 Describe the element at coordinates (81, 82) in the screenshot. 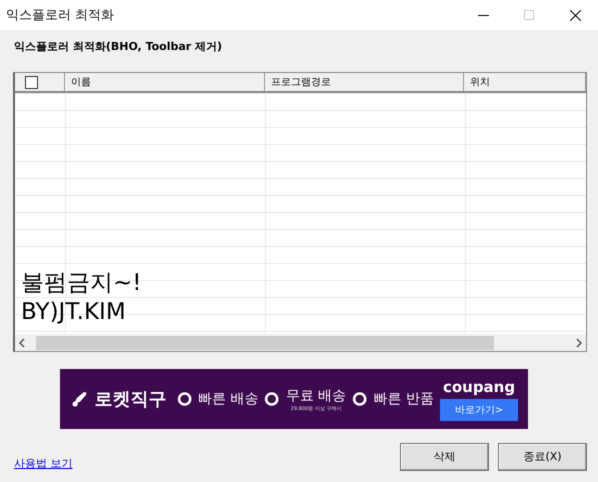

I see `column-header: 이름` at that location.